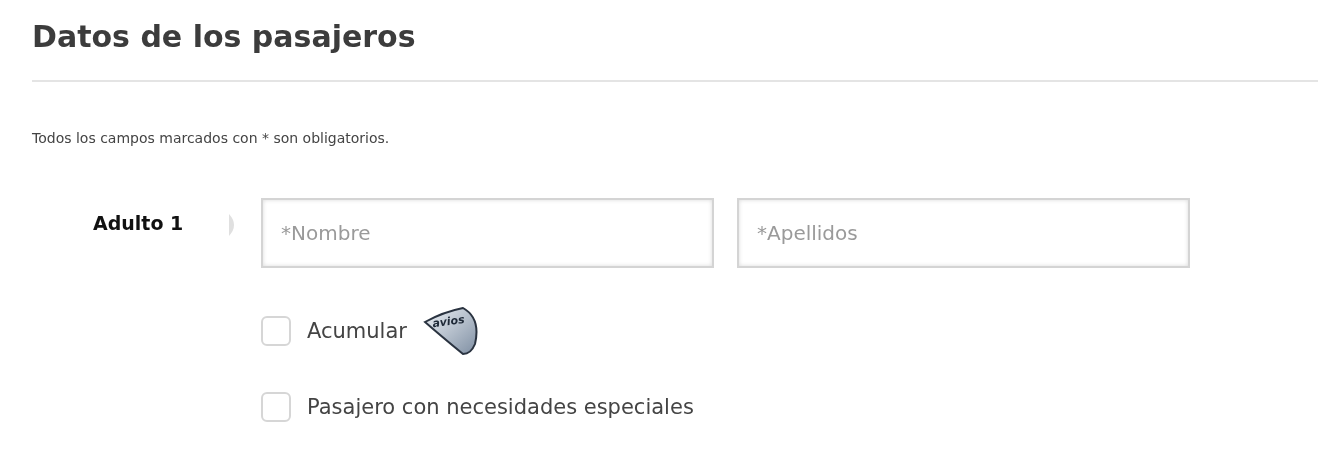 Image resolution: width=1324 pixels, height=463 pixels. Describe the element at coordinates (139, 223) in the screenshot. I see `passenger-label: Adulto 1` at that location.